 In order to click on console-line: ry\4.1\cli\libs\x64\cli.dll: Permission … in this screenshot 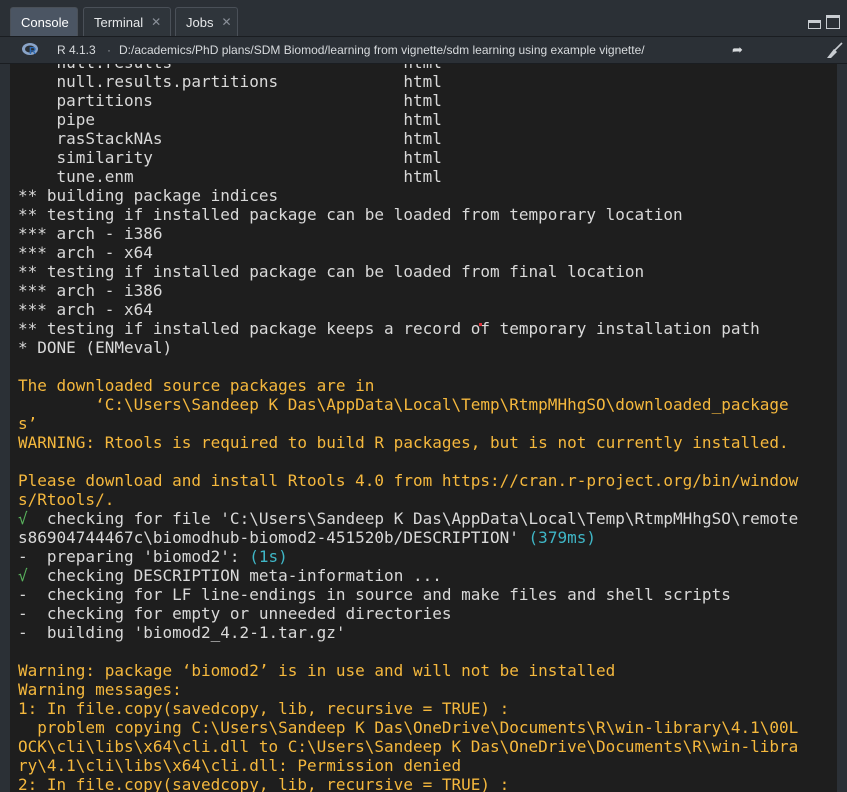, I will do `click(408, 765)`.